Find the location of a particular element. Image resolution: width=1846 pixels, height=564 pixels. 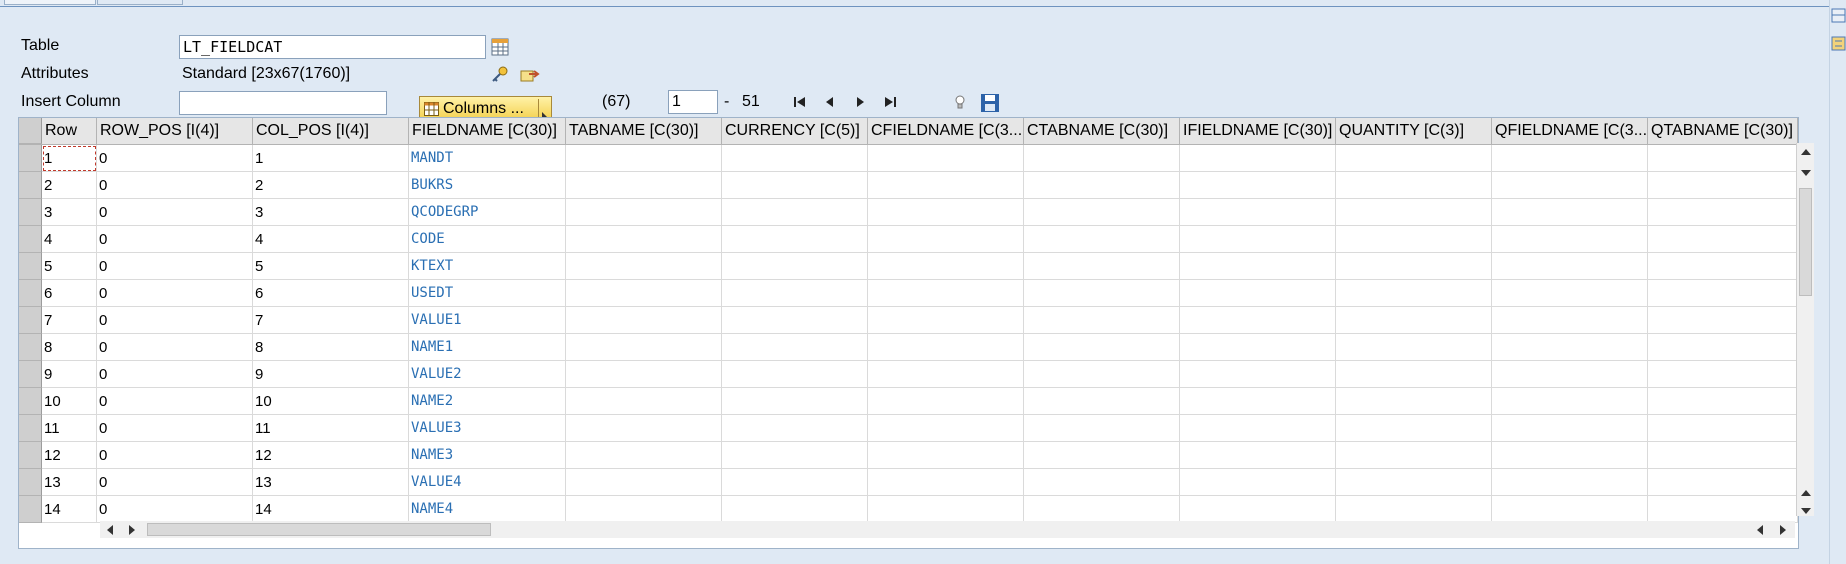

vertical-scroll-thumb is located at coordinates (1805, 242).